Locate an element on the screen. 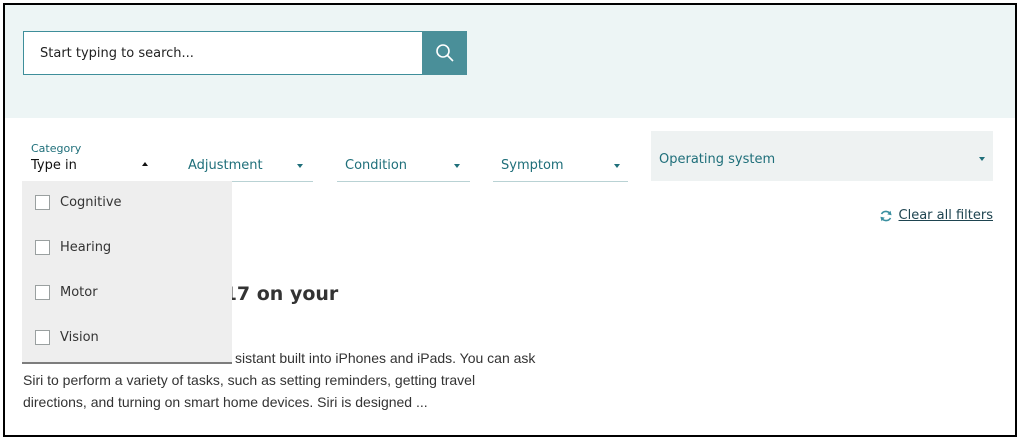  category-caption: Category is located at coordinates (56, 148).